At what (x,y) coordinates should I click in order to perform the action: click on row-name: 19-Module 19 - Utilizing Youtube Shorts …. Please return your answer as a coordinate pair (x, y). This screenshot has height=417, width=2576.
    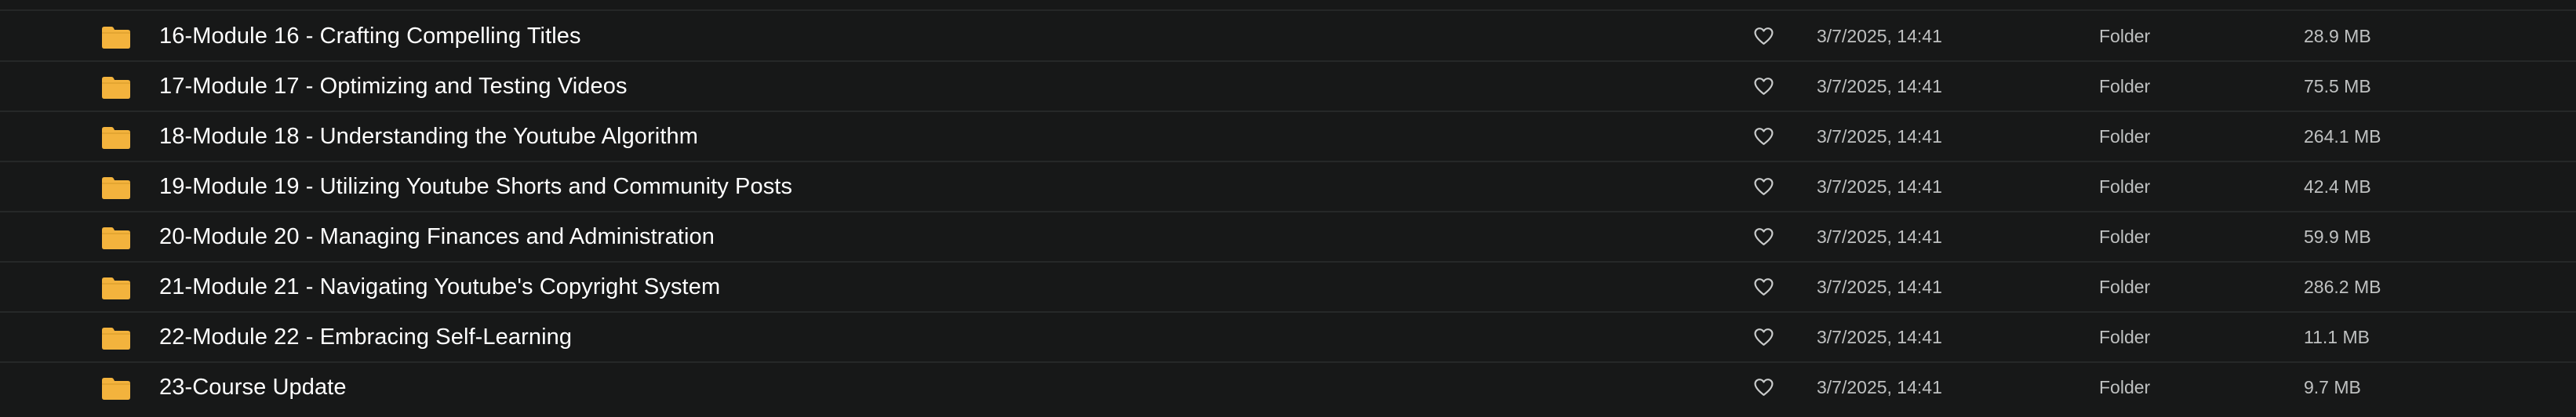
    Looking at the image, I should click on (475, 187).